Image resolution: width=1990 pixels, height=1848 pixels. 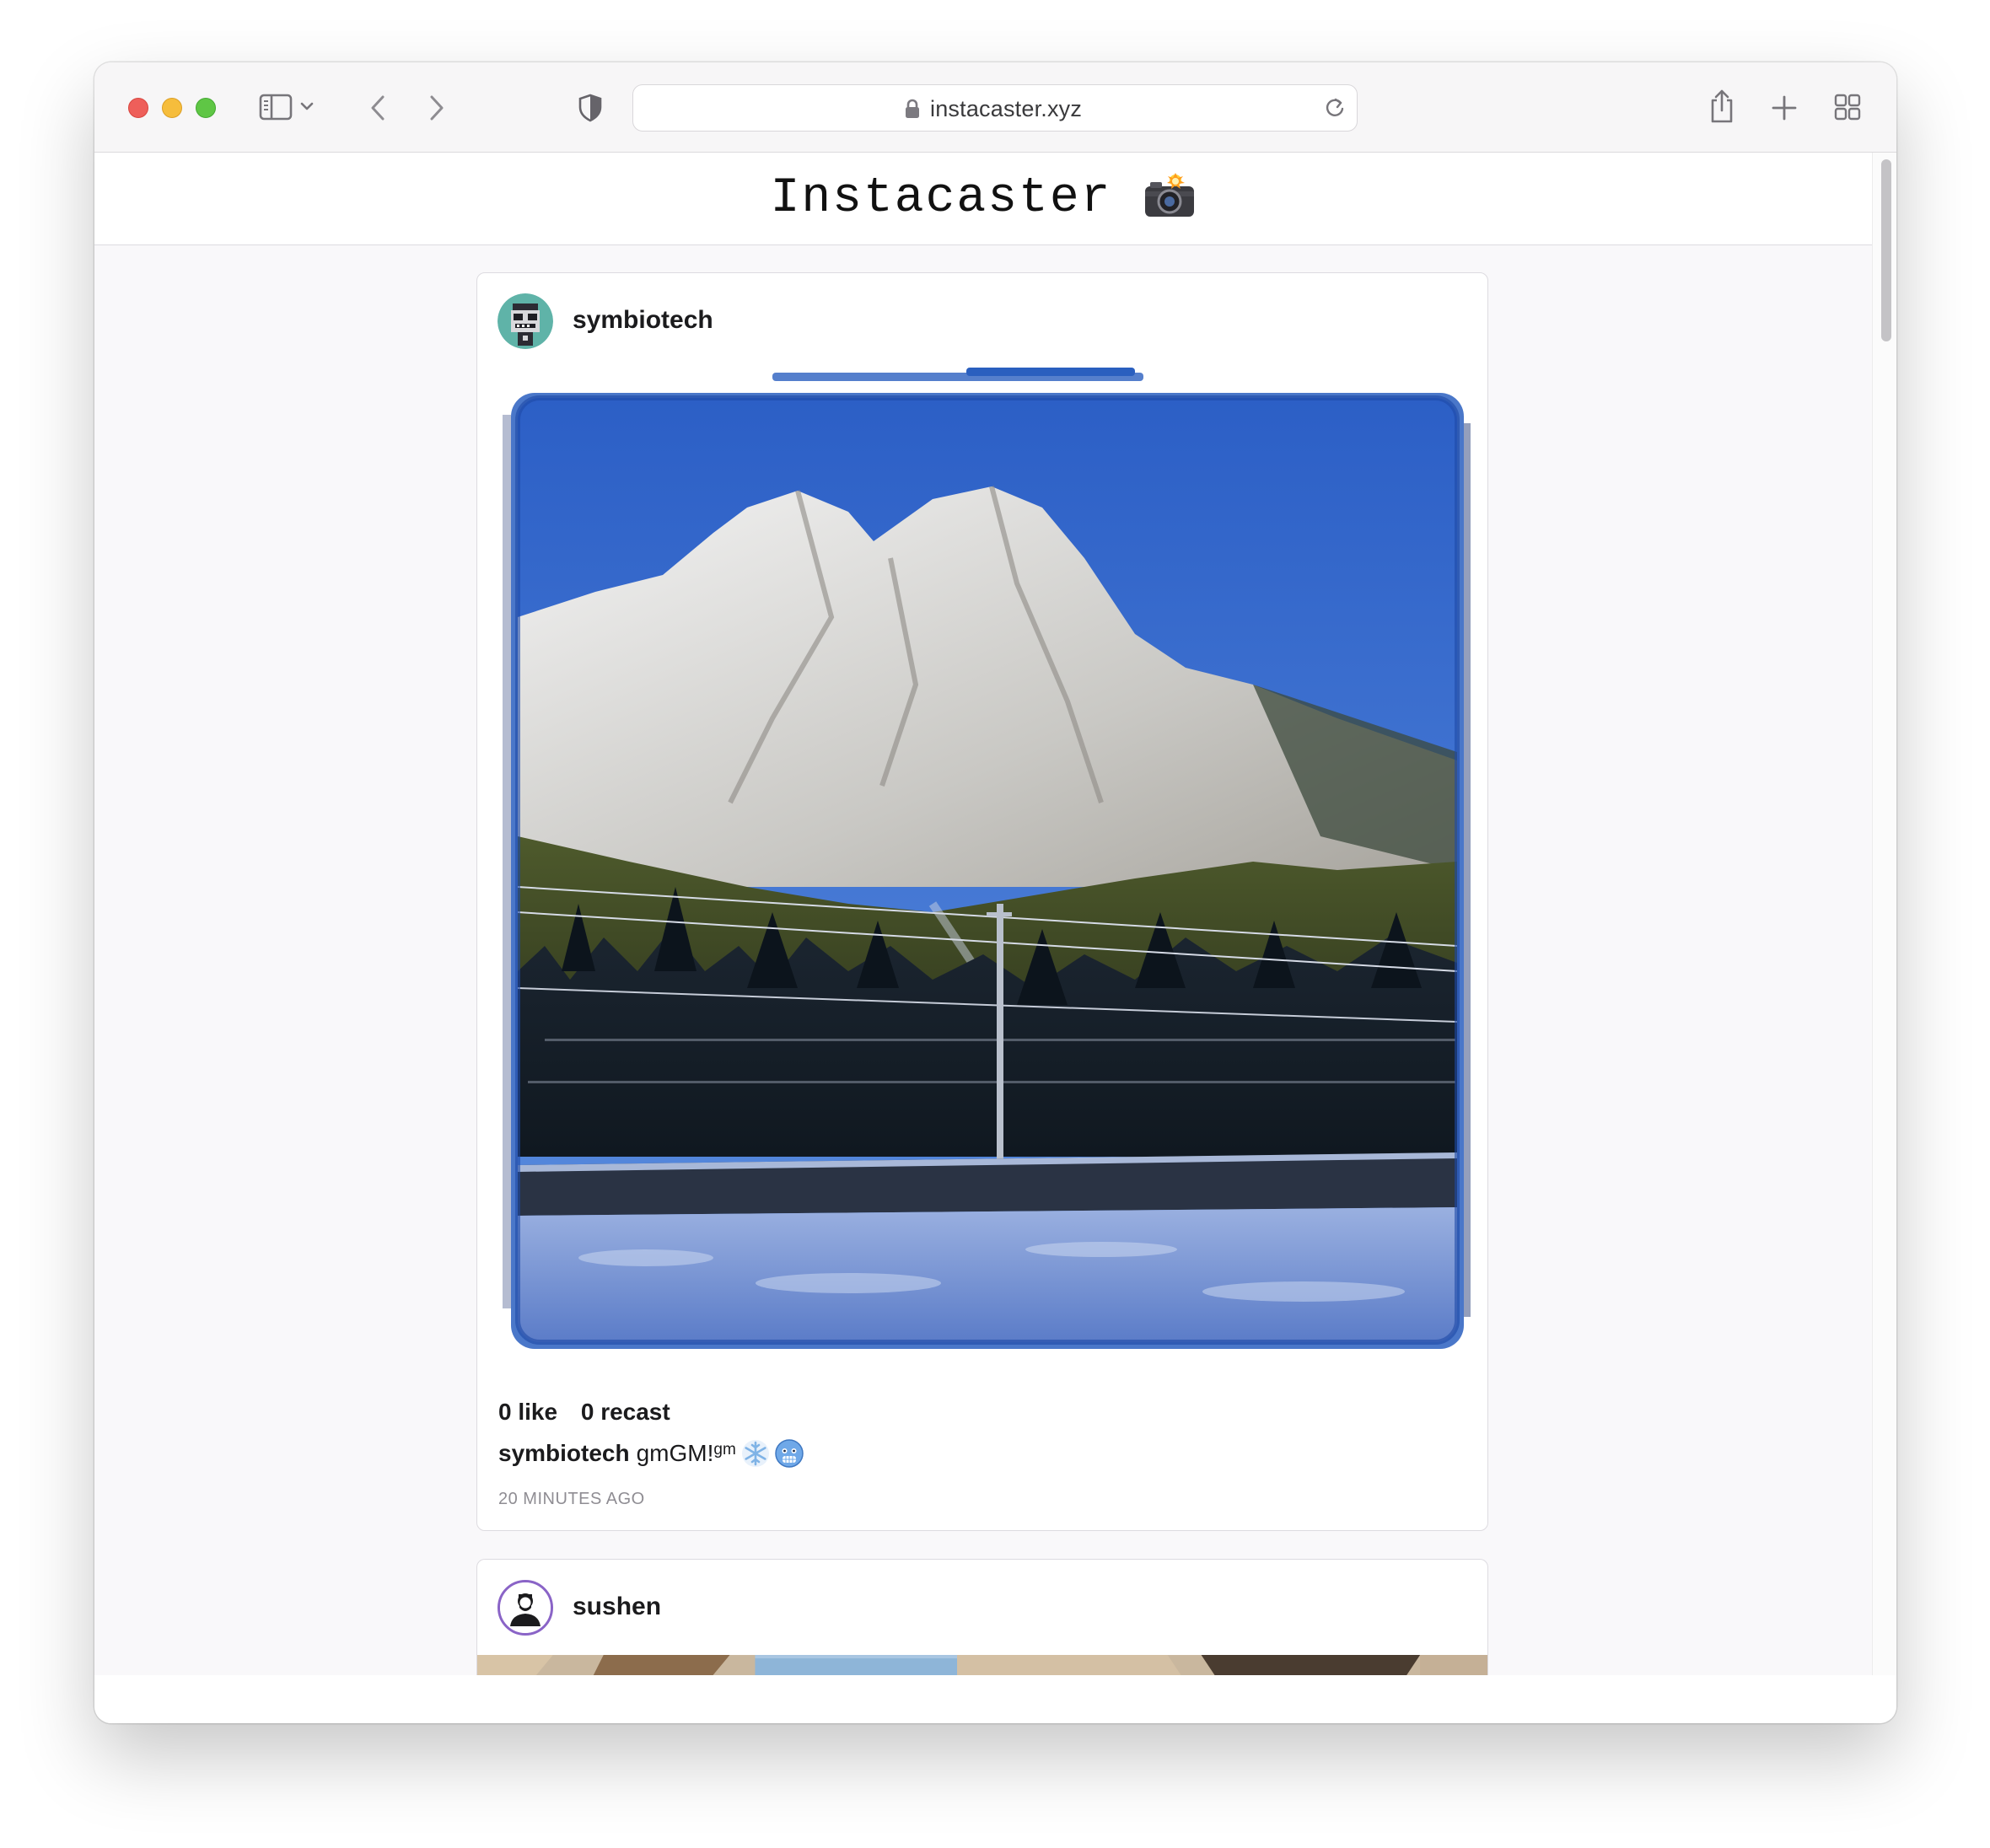 I want to click on scrollbar, so click(x=1884, y=914).